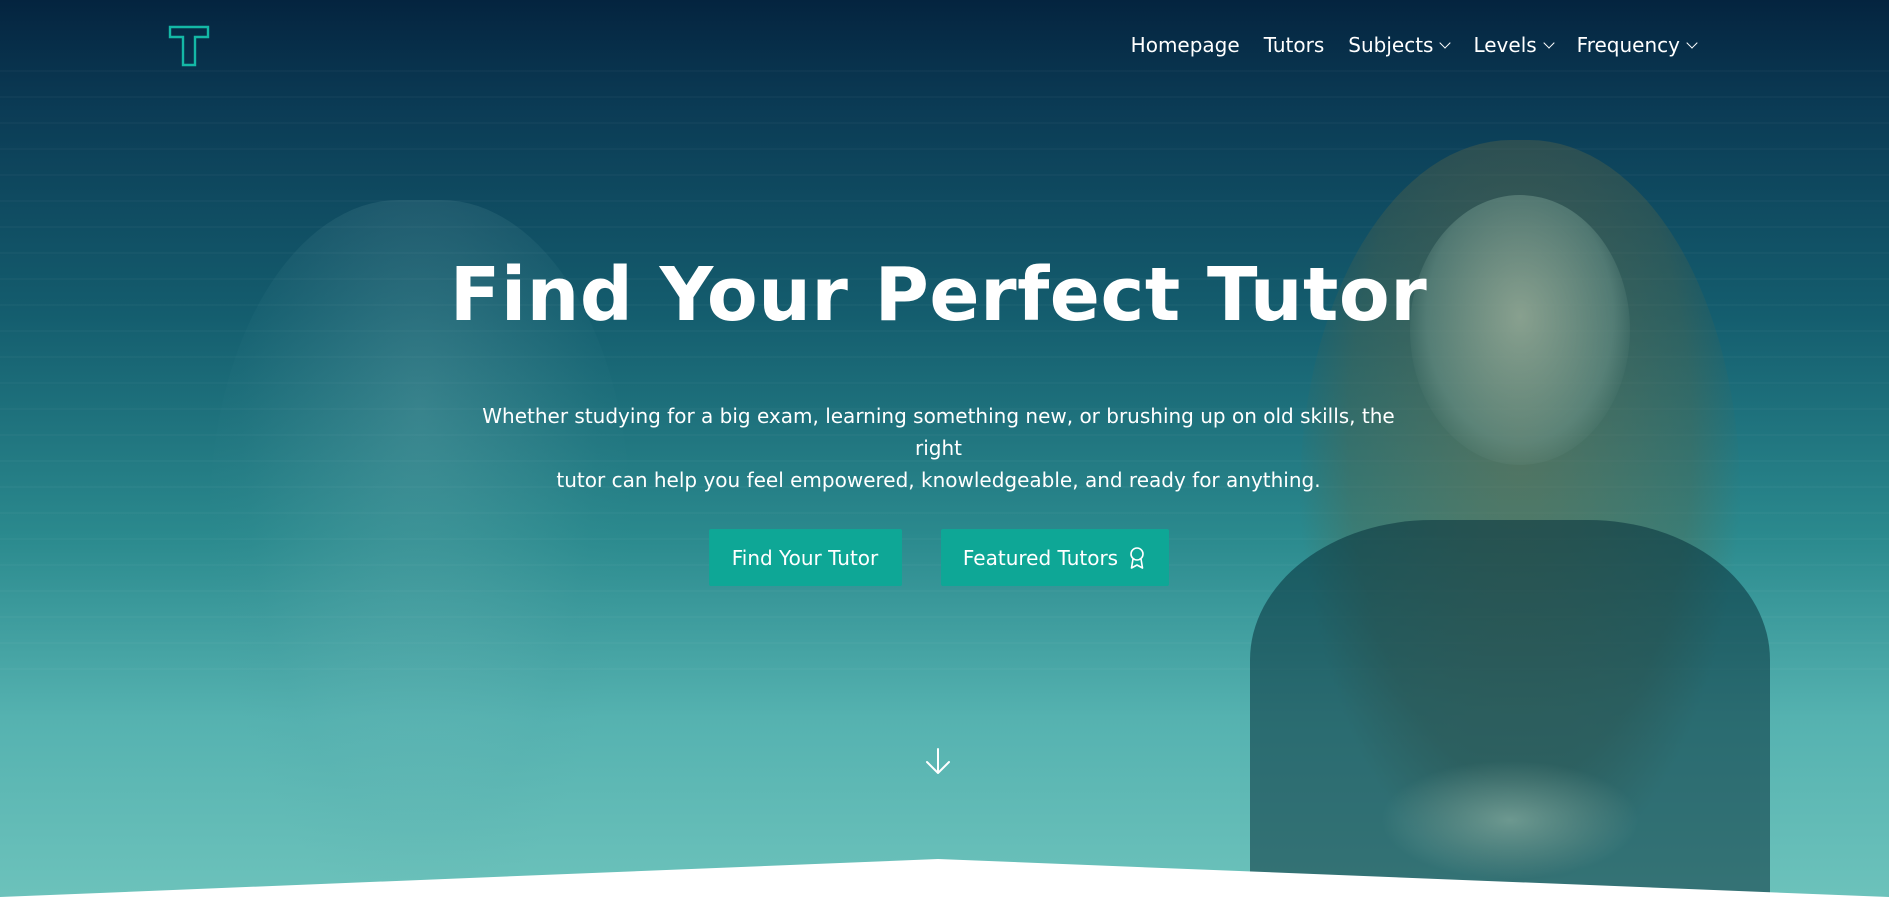  I want to click on find-your-tutor-label: Find Your Tutor, so click(805, 557).